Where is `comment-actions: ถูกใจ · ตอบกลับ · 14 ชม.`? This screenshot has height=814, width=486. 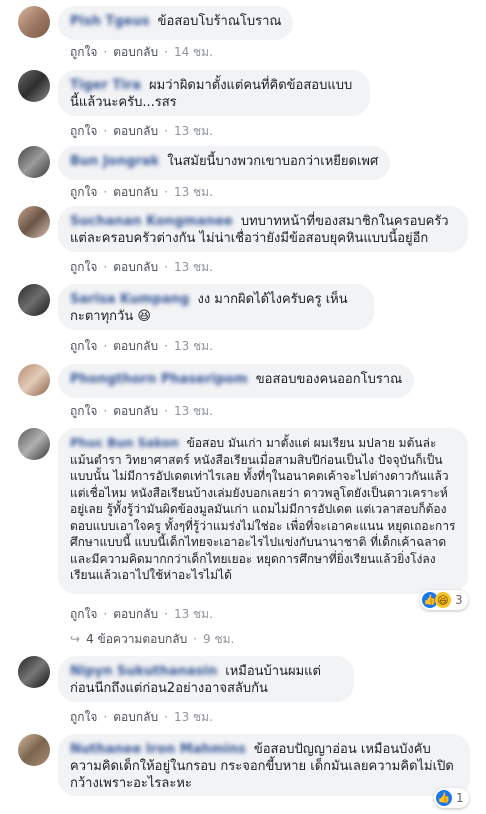
comment-actions: ถูกใจ · ตอบกลับ · 14 ชม. is located at coordinates (141, 52).